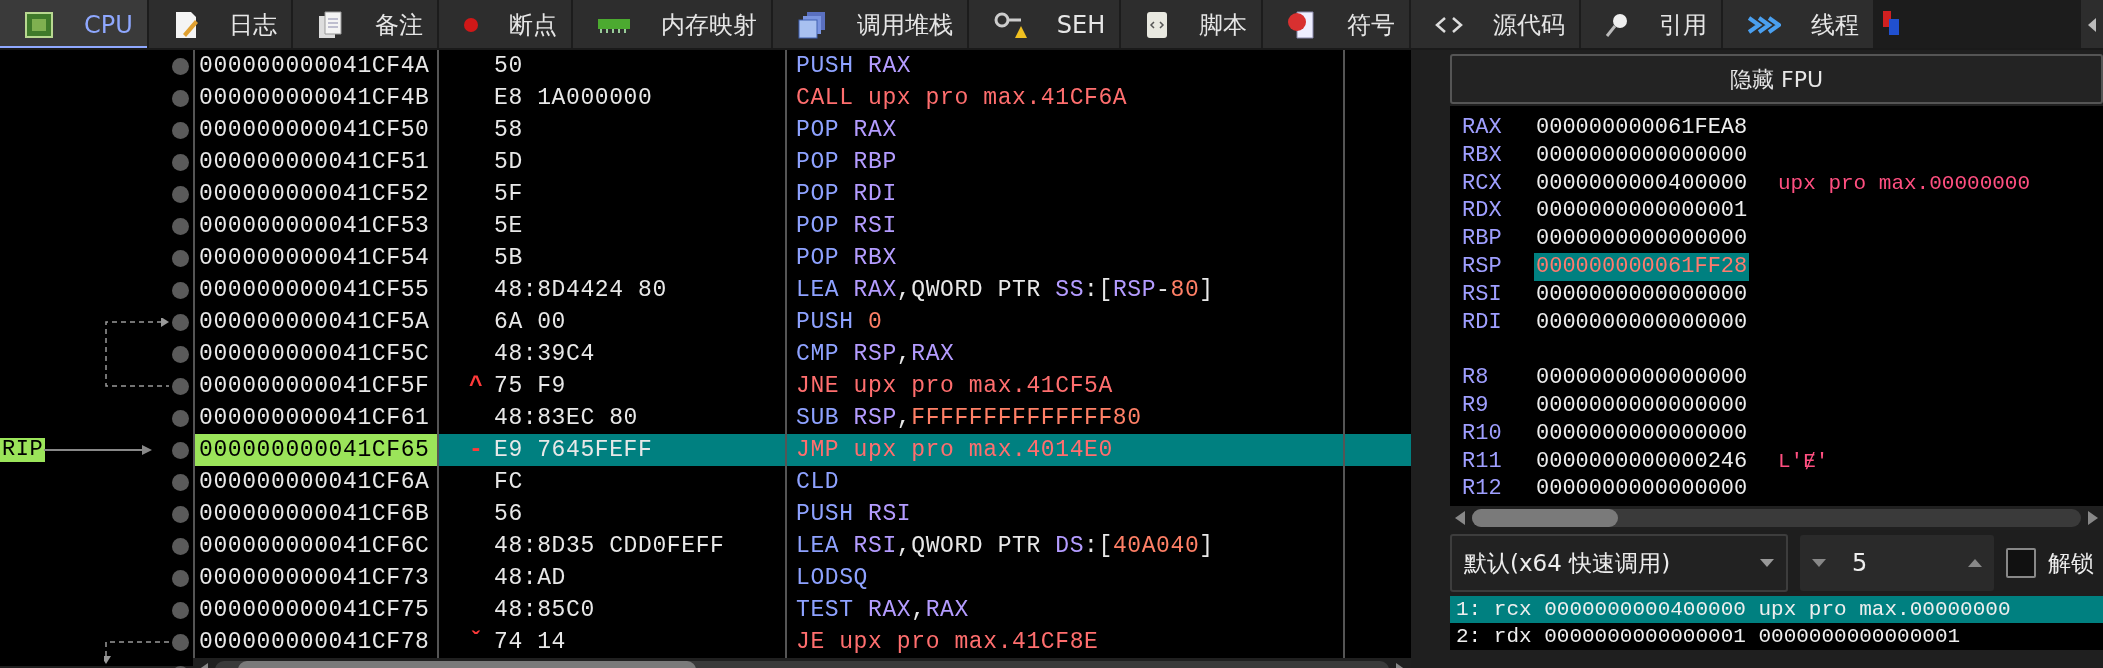  What do you see at coordinates (315, 258) in the screenshot?
I see `address-cell: 000000000041CF54` at bounding box center [315, 258].